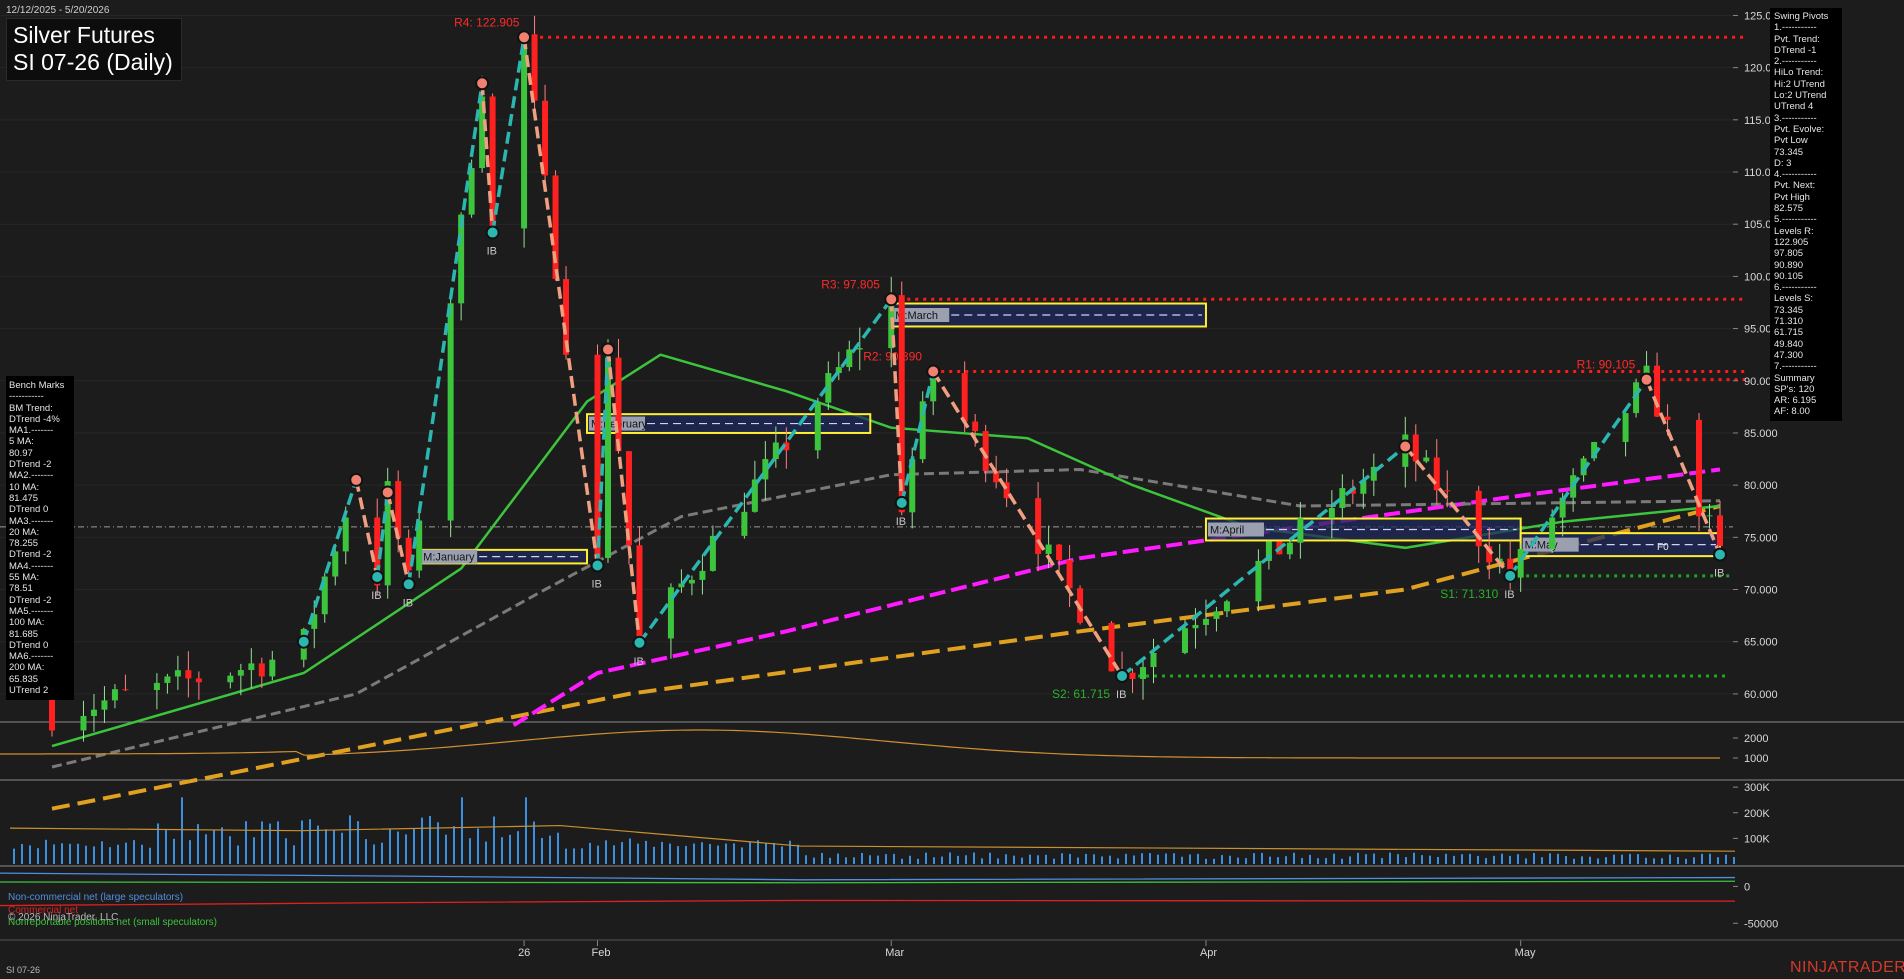  Describe the element at coordinates (1789, 152) in the screenshot. I see `swing_pivots-line: 73.345` at that location.